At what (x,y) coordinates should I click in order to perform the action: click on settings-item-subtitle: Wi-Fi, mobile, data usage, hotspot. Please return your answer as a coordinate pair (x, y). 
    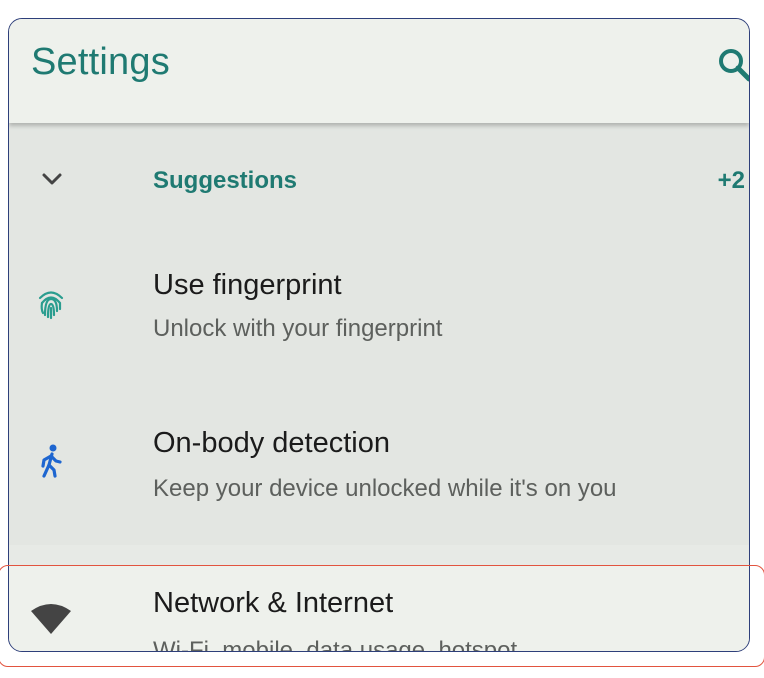
    Looking at the image, I should click on (335, 644).